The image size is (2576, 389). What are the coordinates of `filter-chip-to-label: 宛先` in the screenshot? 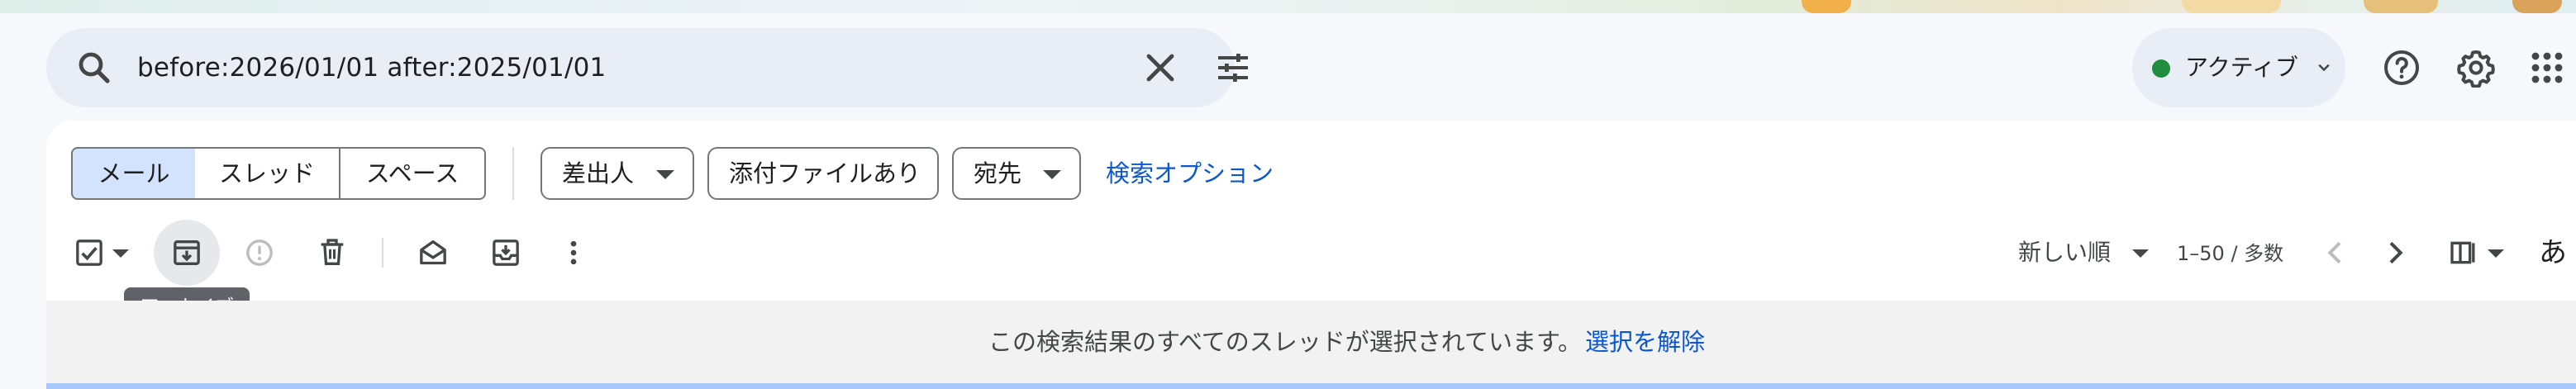 It's located at (998, 173).